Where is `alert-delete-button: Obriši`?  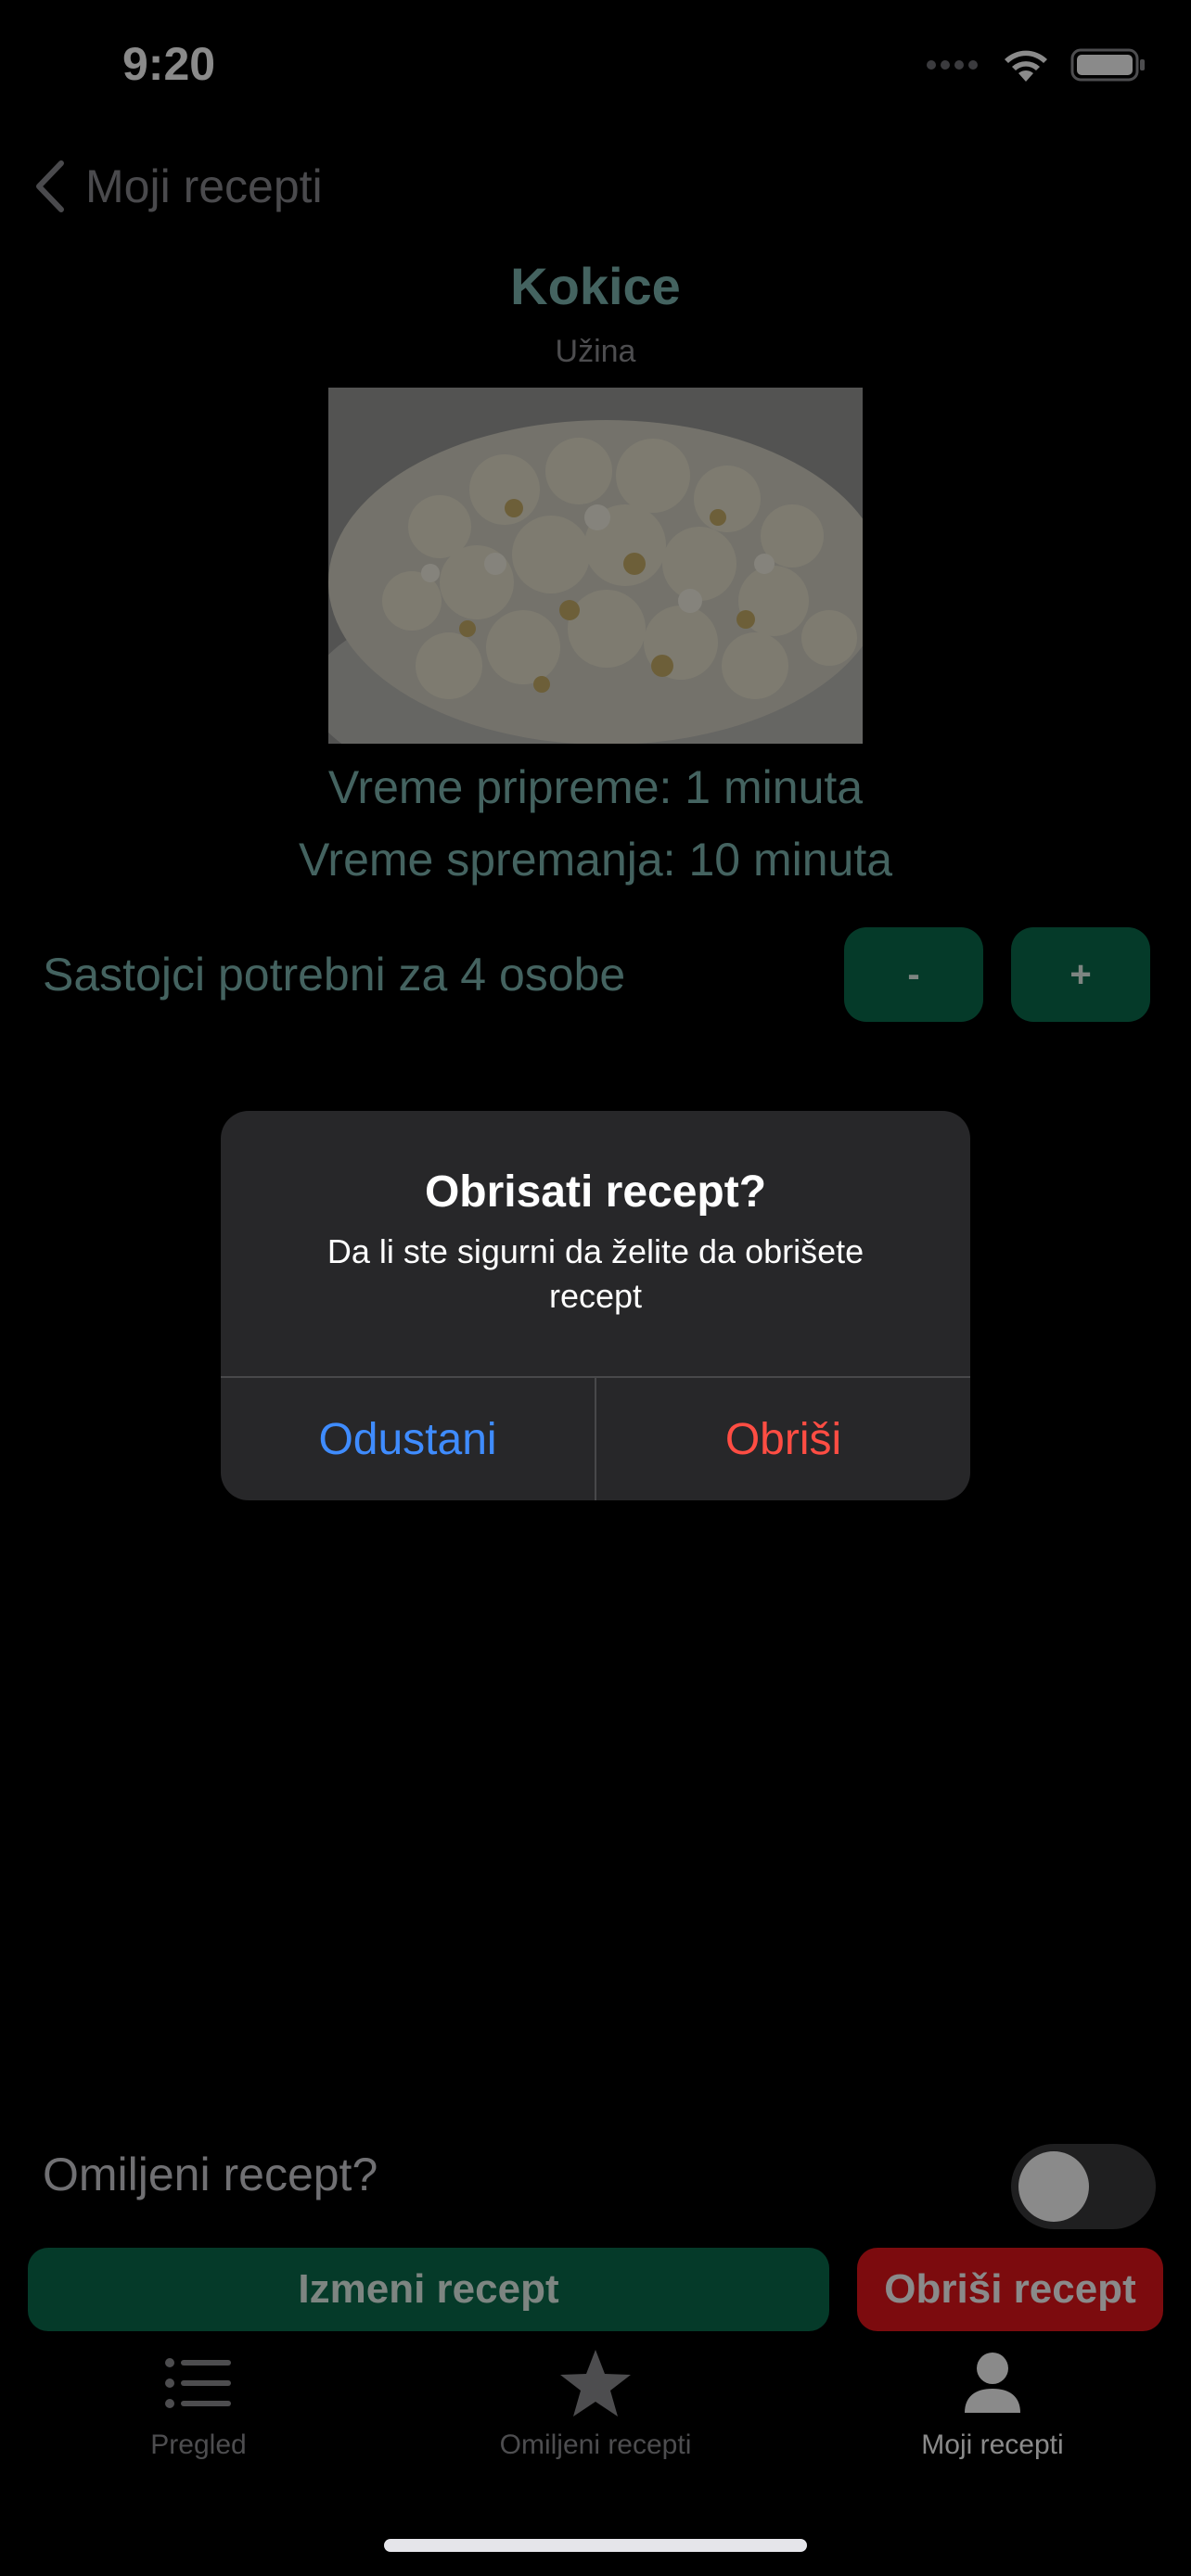 alert-delete-button: Obriši is located at coordinates (783, 1439).